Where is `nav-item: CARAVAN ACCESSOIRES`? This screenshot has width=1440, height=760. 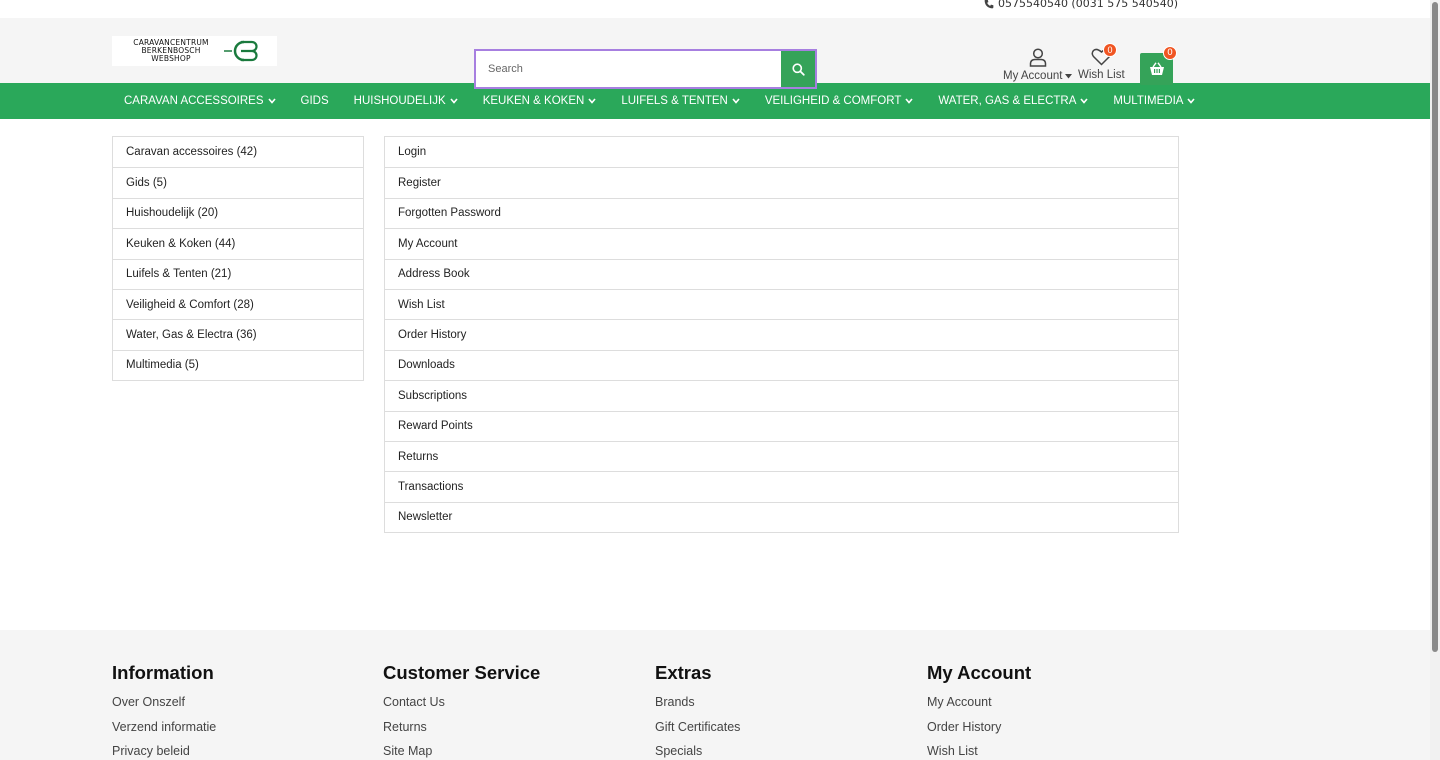 nav-item: CARAVAN ACCESSOIRES is located at coordinates (200, 101).